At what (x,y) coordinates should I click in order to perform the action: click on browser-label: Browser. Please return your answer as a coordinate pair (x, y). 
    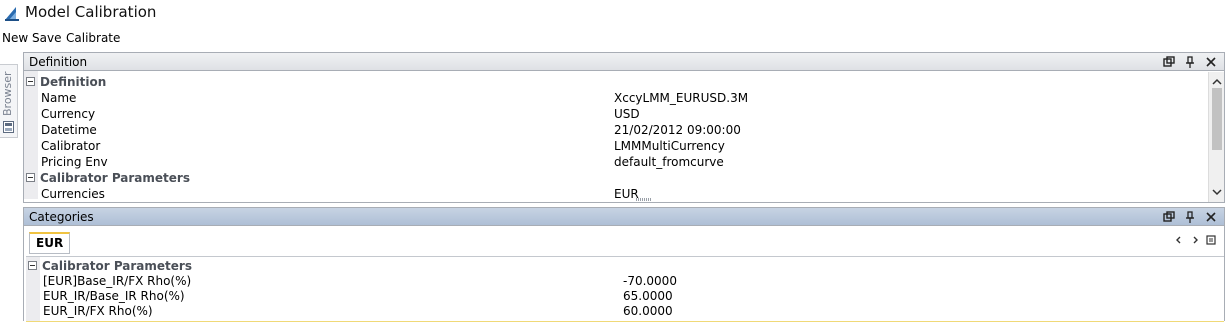
    Looking at the image, I should click on (7, 94).